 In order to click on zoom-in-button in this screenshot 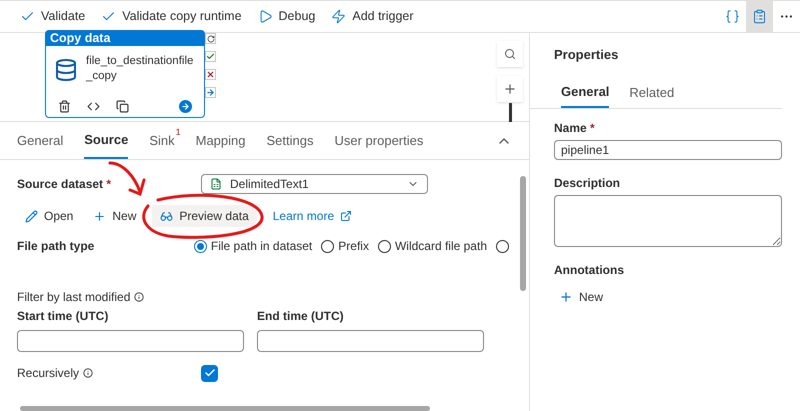, I will do `click(510, 89)`.